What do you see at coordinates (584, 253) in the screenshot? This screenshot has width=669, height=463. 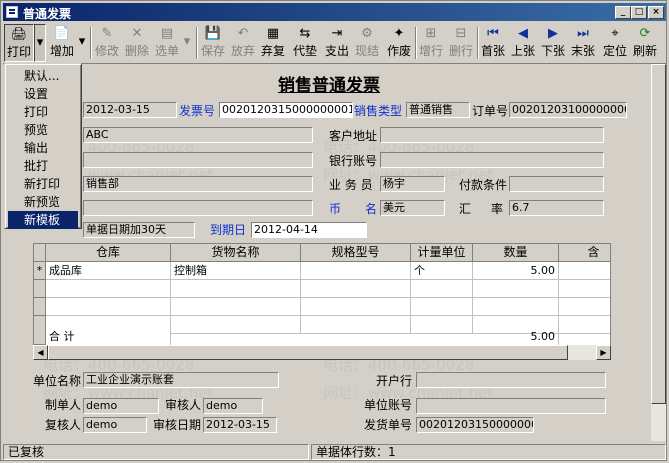 I see `col-header-more: 含` at bounding box center [584, 253].